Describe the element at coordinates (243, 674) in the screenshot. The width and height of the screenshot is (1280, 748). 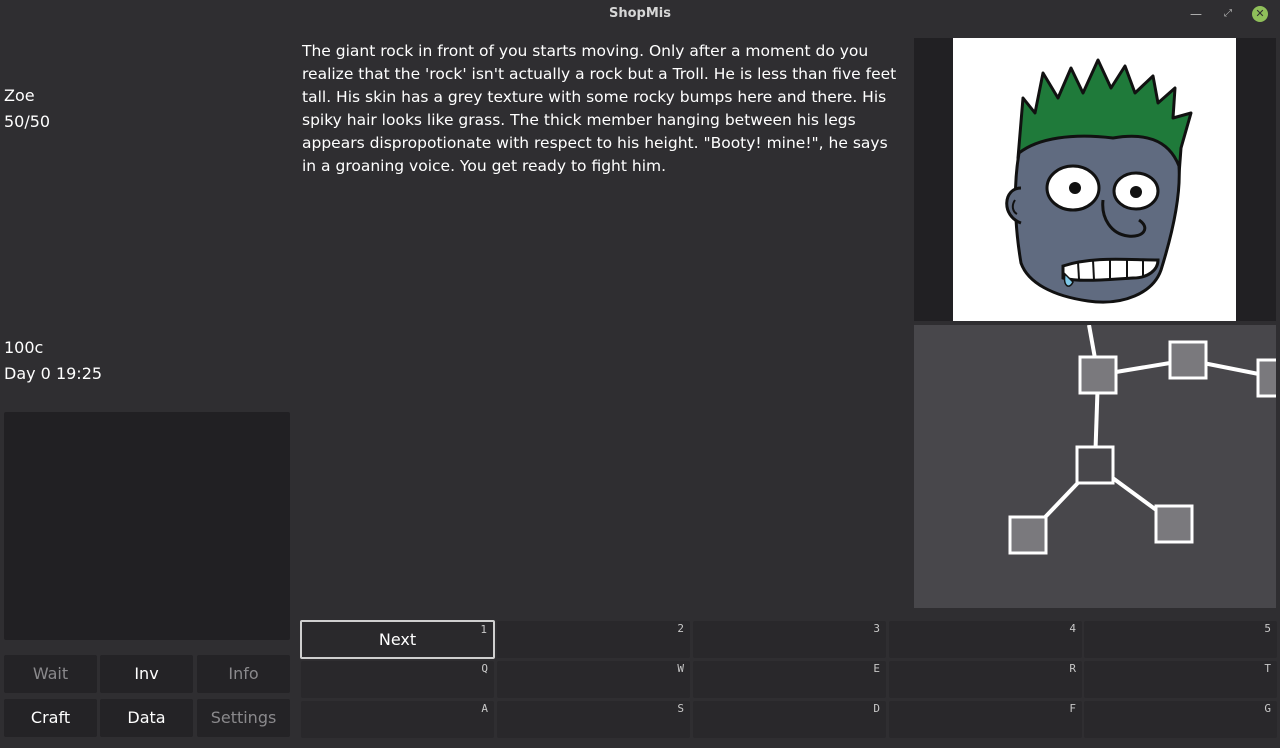
I see `info-button: Info` at that location.